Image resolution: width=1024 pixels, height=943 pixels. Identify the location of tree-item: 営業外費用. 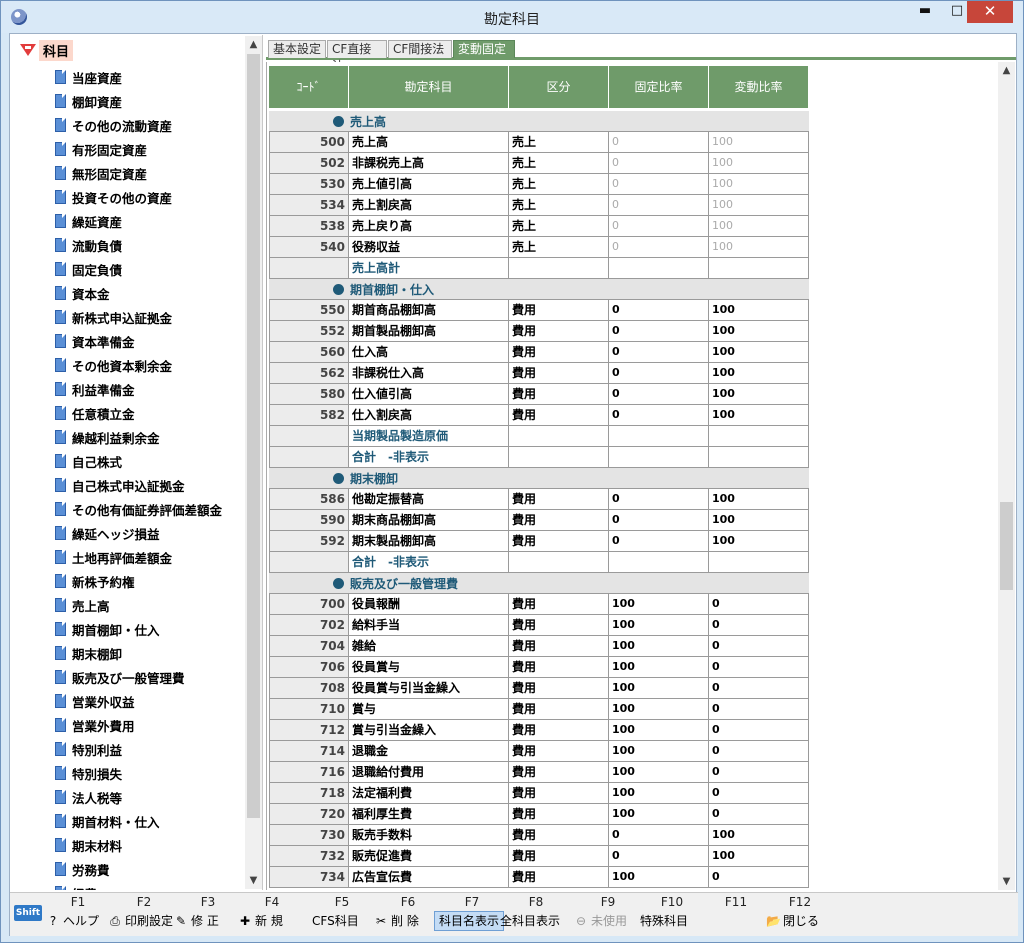
(138, 725).